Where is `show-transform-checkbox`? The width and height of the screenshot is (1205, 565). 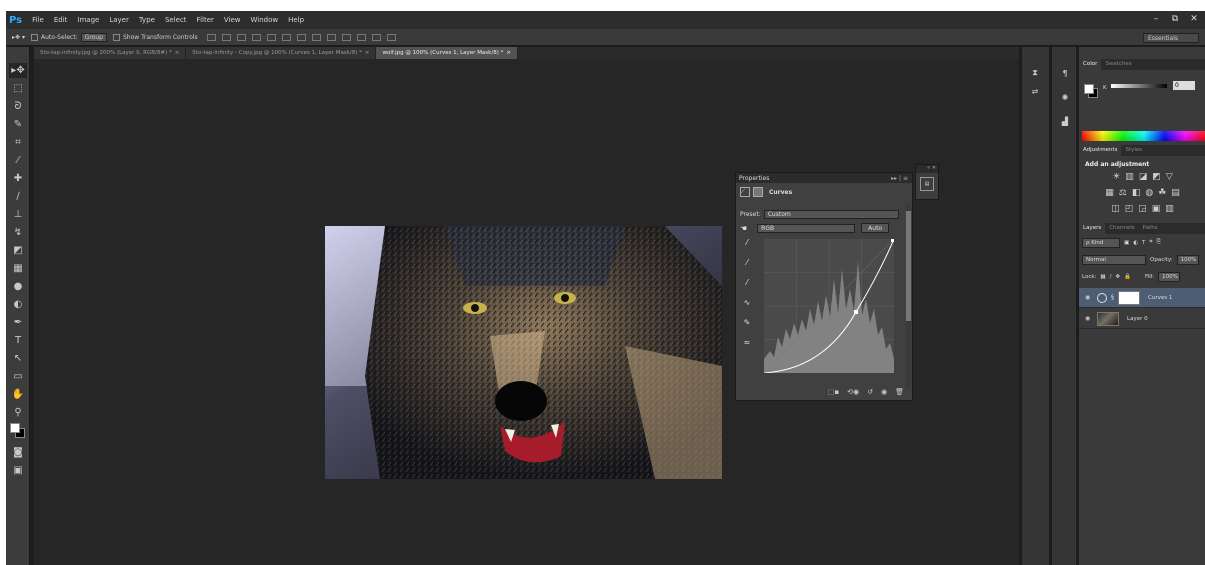 show-transform-checkbox is located at coordinates (116, 37).